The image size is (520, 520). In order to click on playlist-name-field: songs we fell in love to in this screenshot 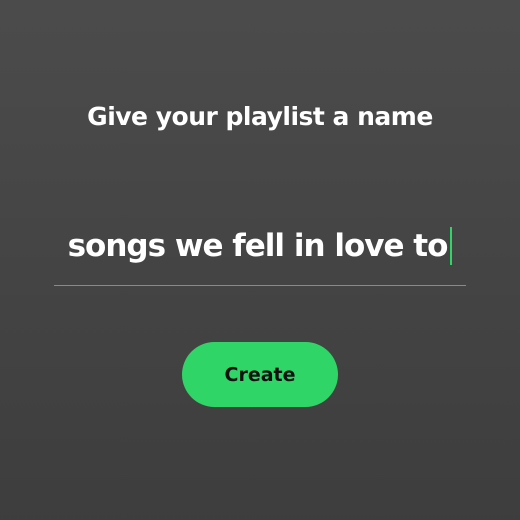, I will do `click(260, 256)`.